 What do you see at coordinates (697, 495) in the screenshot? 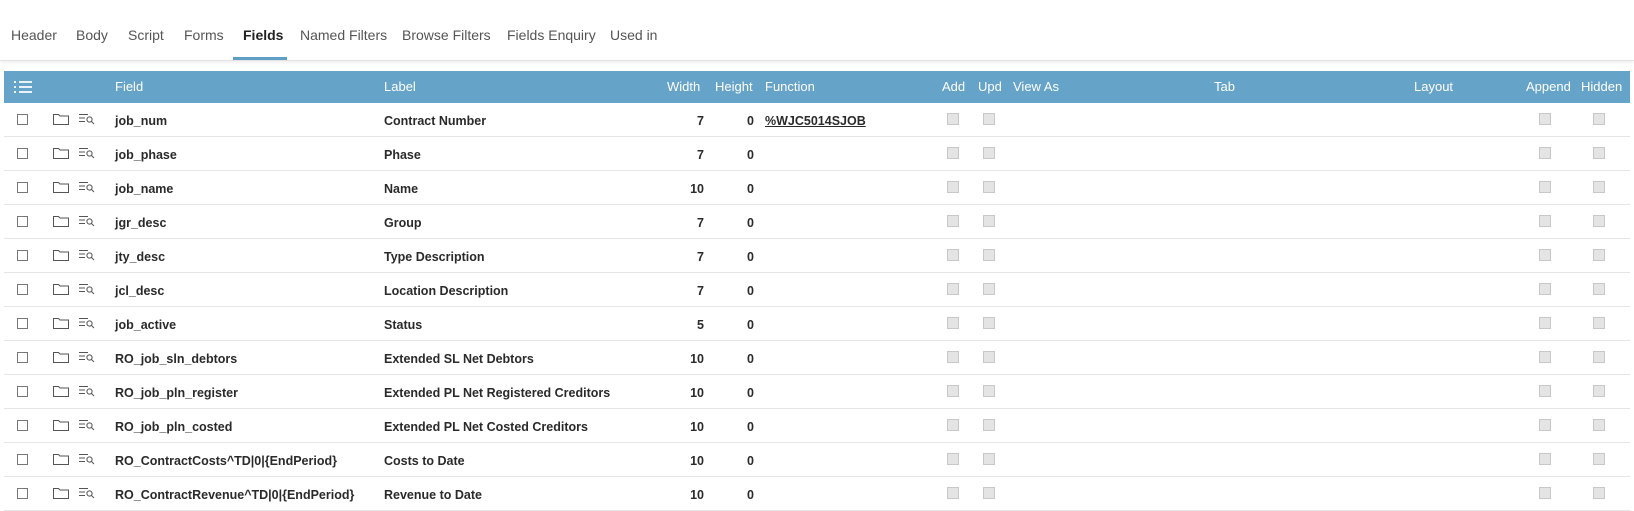
I see `field-width: 10` at bounding box center [697, 495].